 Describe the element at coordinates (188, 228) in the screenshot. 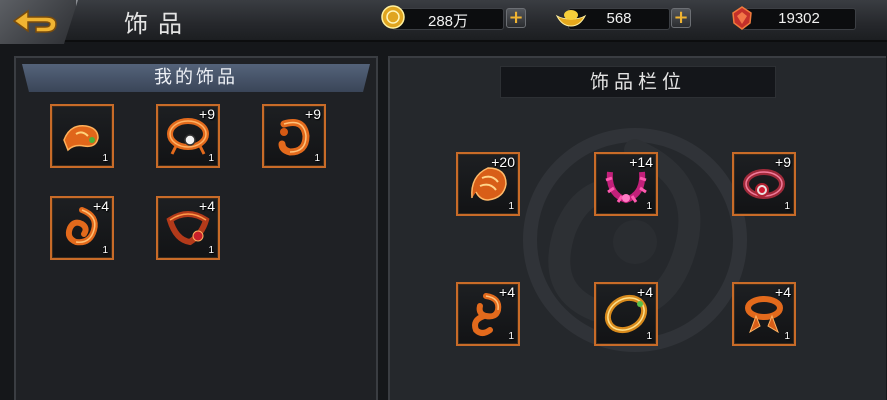

I see `inventory-item-5: +4 1` at that location.